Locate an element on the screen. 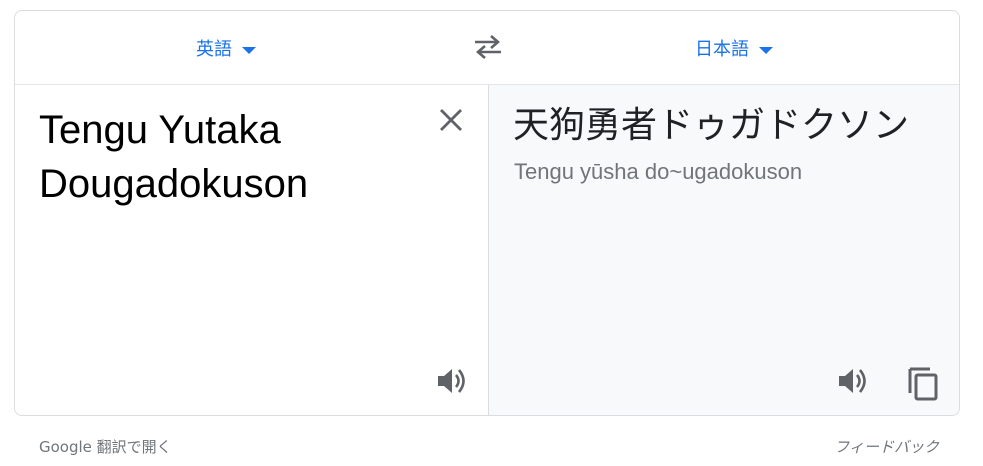 The image size is (983, 466). target-language-select: 日本語 is located at coordinates (734, 48).